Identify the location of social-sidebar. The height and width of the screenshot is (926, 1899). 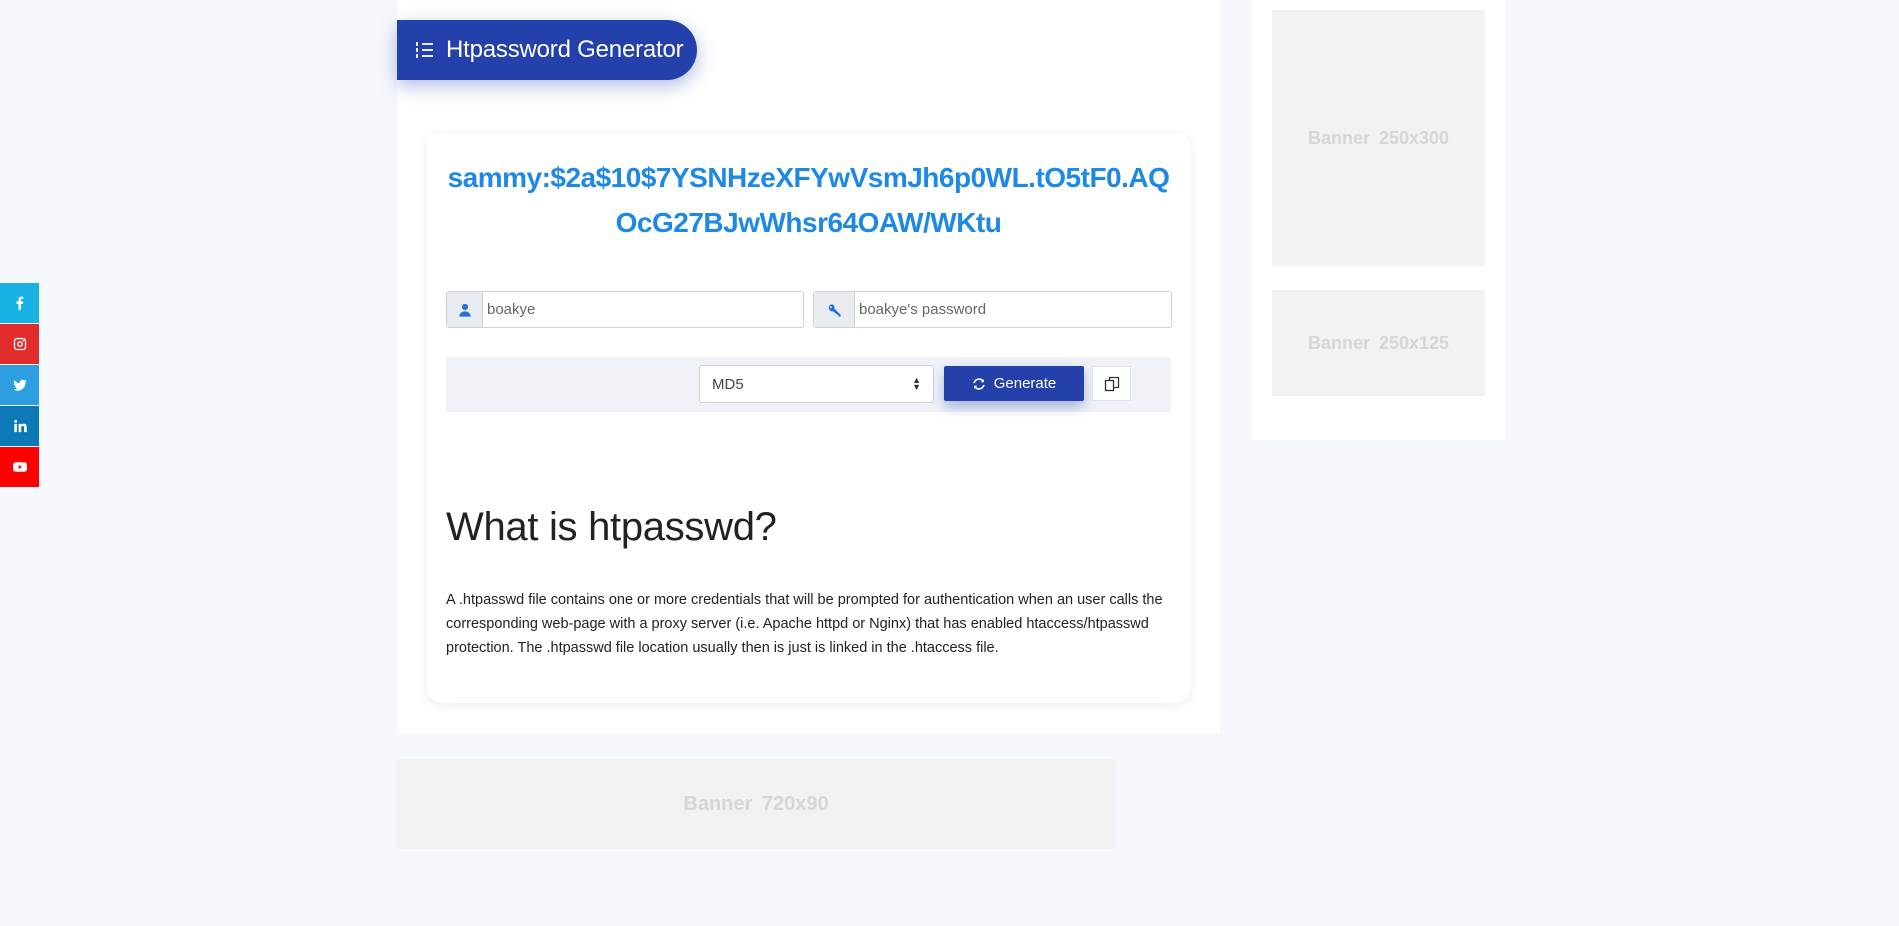
(19, 385).